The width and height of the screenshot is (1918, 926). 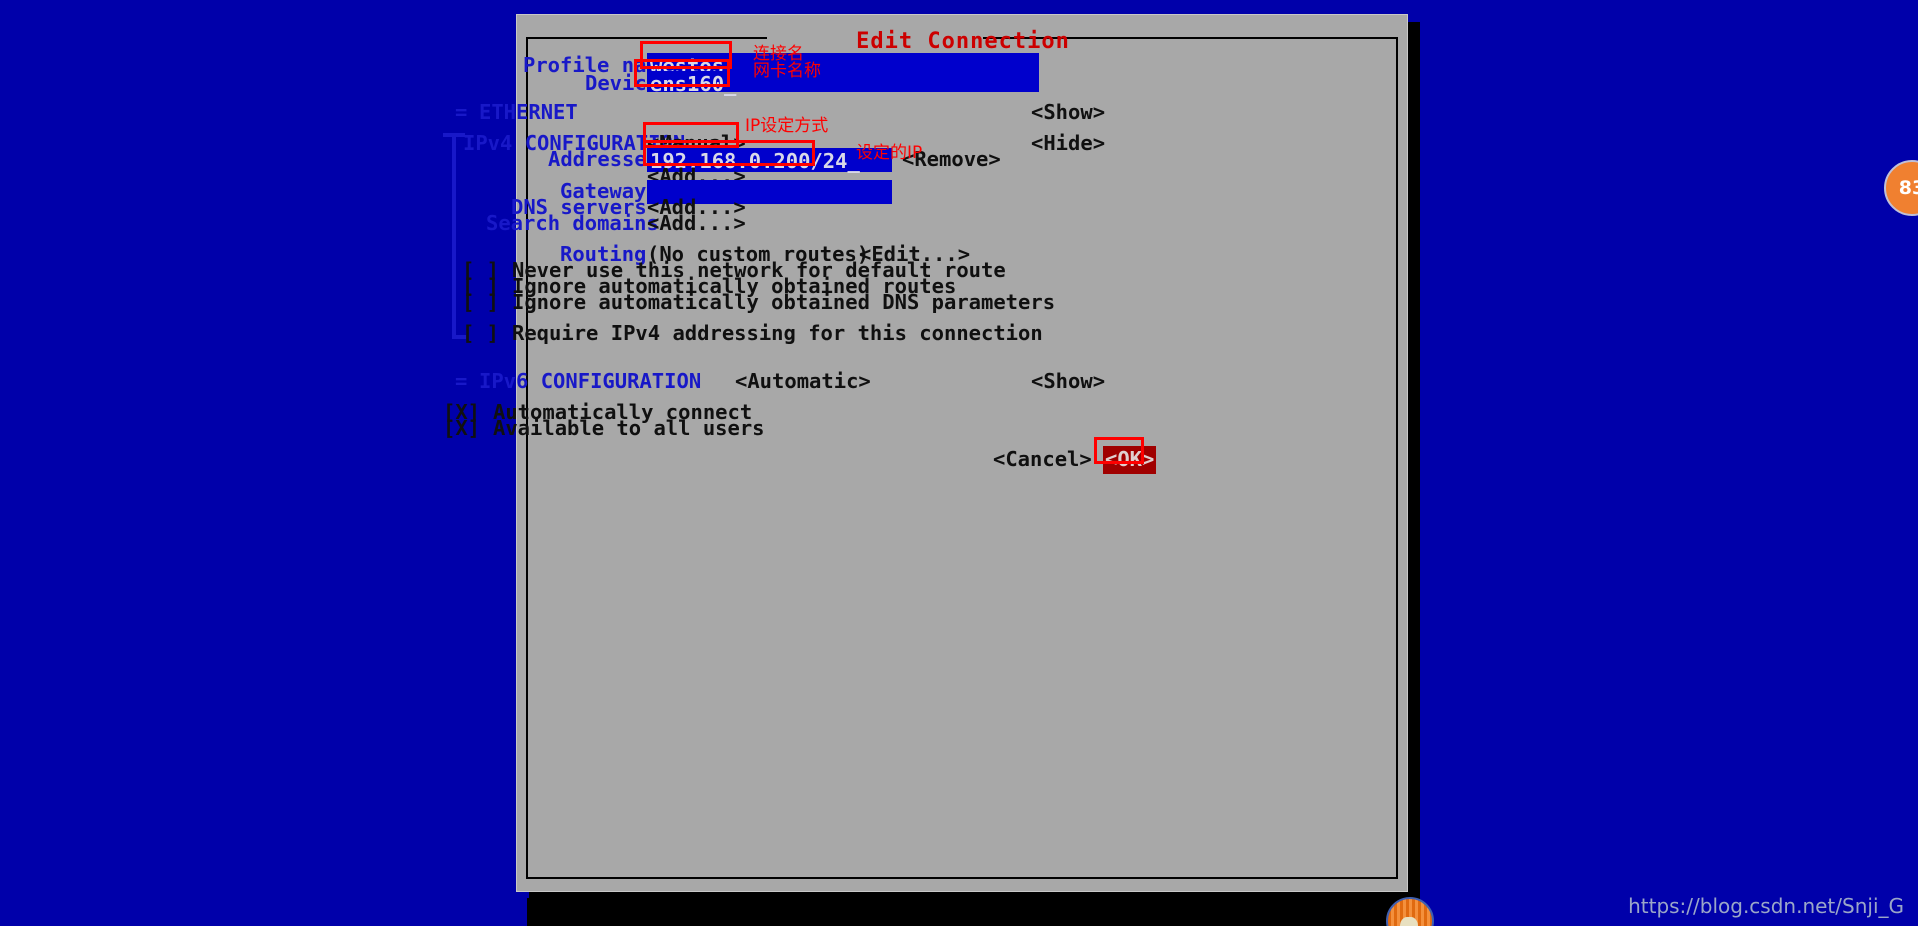 I want to click on annotation-label-device: 网卡名称, so click(x=787, y=71).